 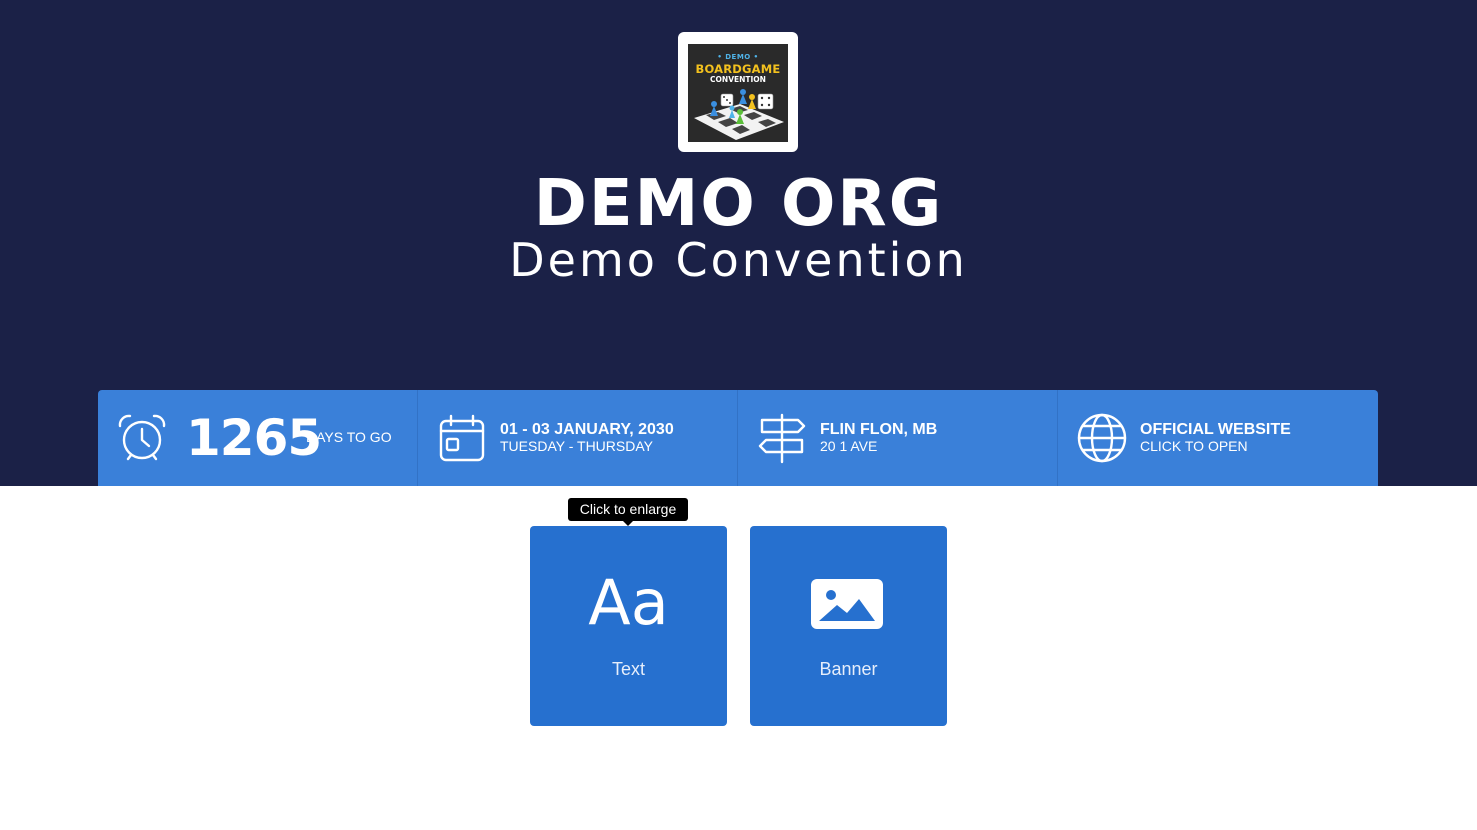 What do you see at coordinates (142, 437) in the screenshot?
I see `alarm-clock-icon` at bounding box center [142, 437].